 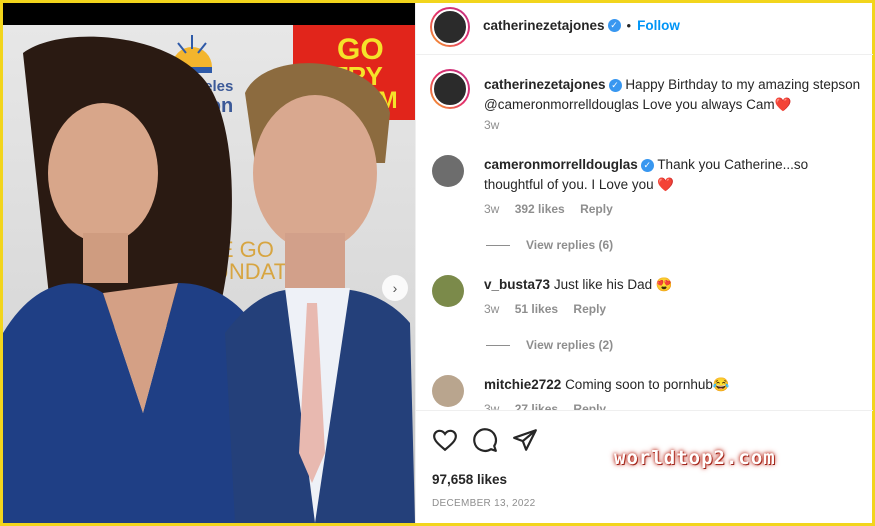 What do you see at coordinates (664, 284) in the screenshot?
I see `smile-emoji: 😍` at bounding box center [664, 284].